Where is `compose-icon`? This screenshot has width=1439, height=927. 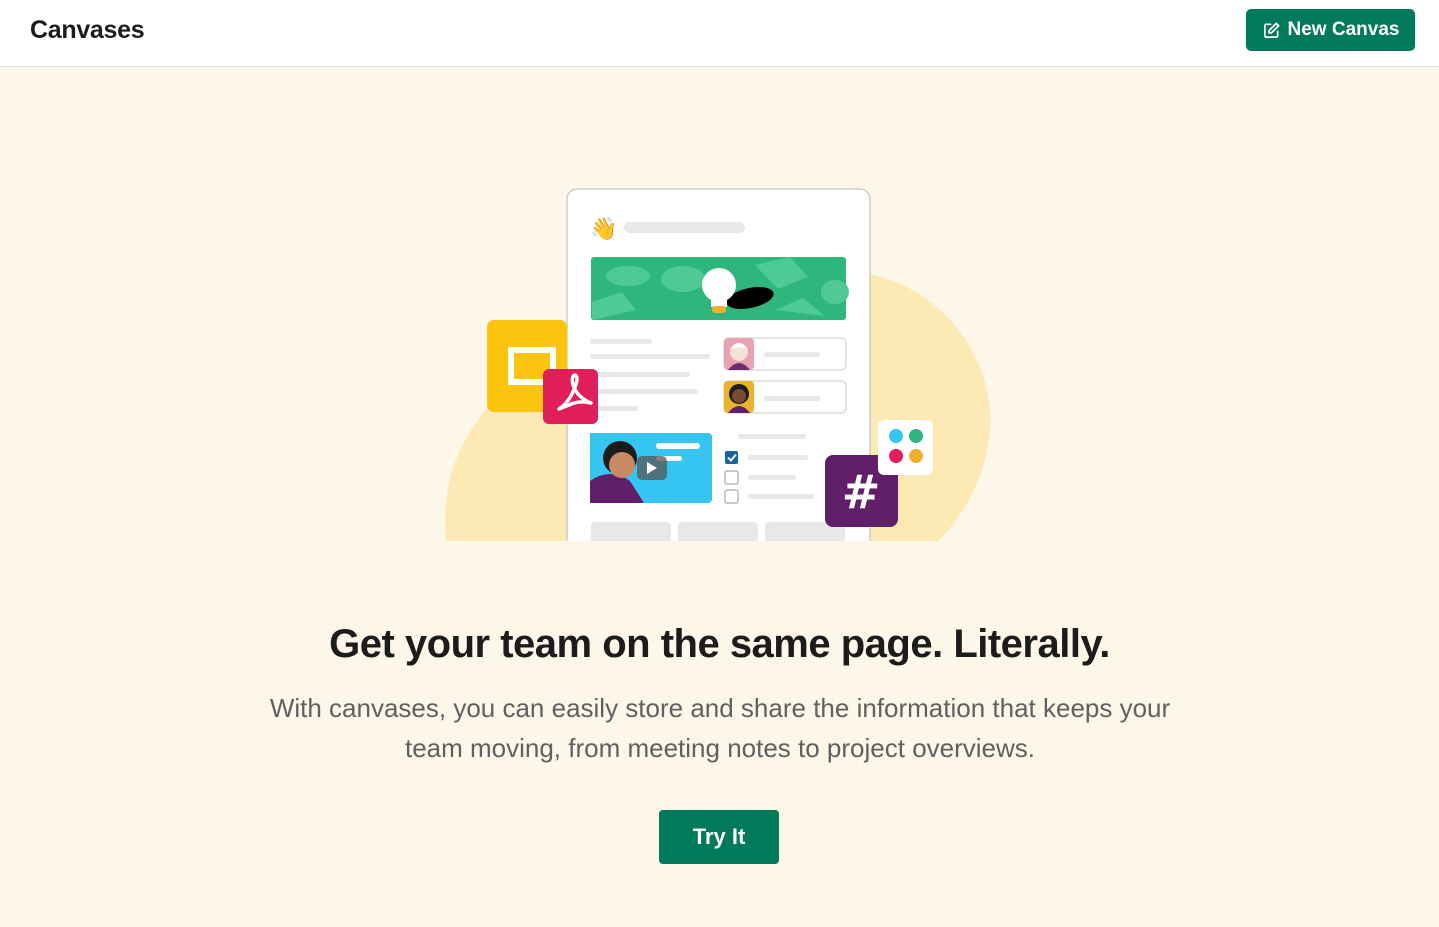
compose-icon is located at coordinates (1271, 30).